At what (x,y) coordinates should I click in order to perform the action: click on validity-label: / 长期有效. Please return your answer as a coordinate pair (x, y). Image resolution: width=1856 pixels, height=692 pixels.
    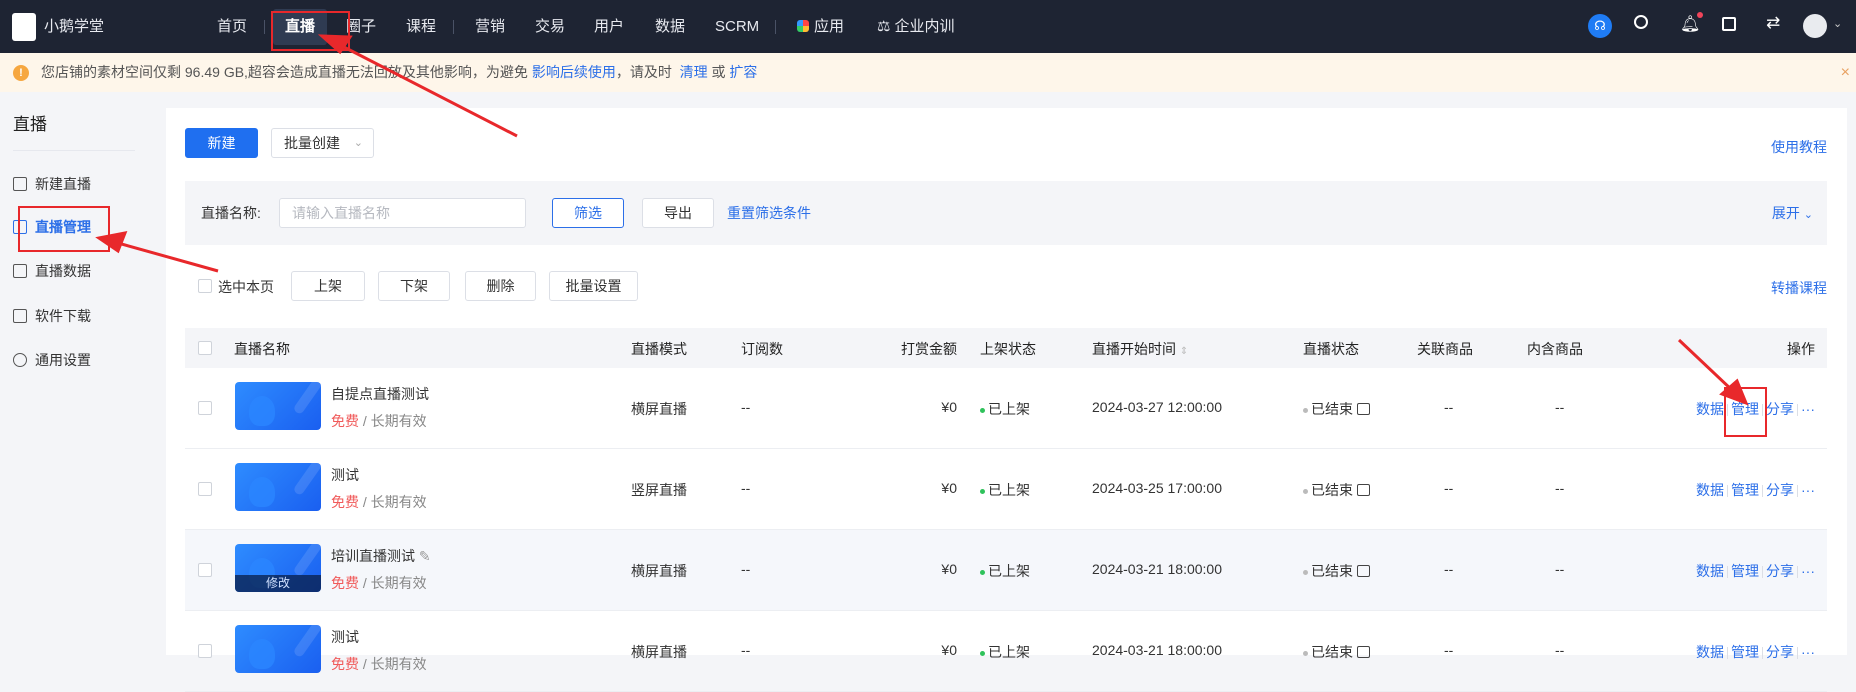
    Looking at the image, I should click on (394, 664).